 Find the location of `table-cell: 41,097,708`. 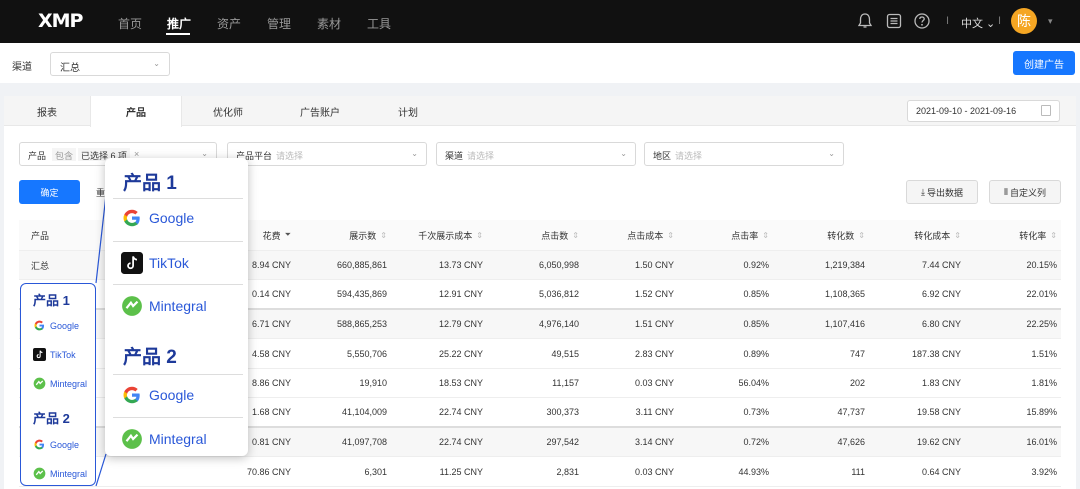

table-cell: 41,097,708 is located at coordinates (364, 442).